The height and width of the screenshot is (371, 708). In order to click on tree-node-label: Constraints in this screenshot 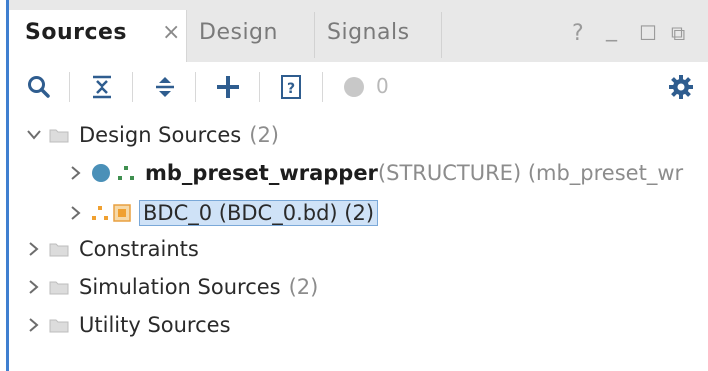, I will do `click(139, 249)`.